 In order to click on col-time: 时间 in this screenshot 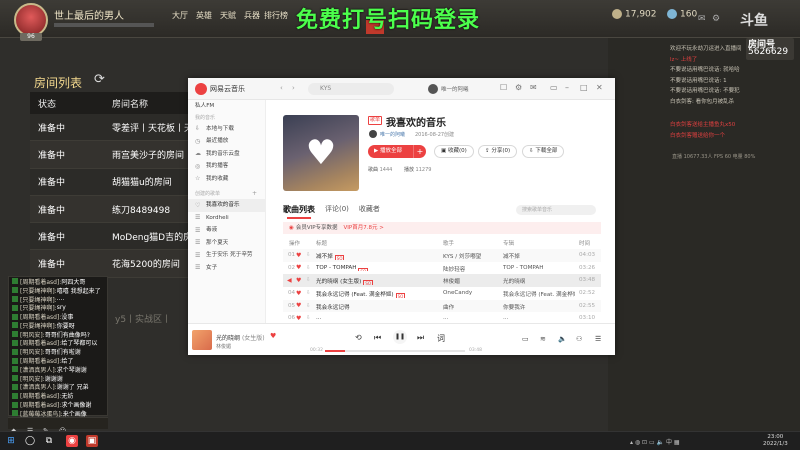, I will do `click(584, 243)`.